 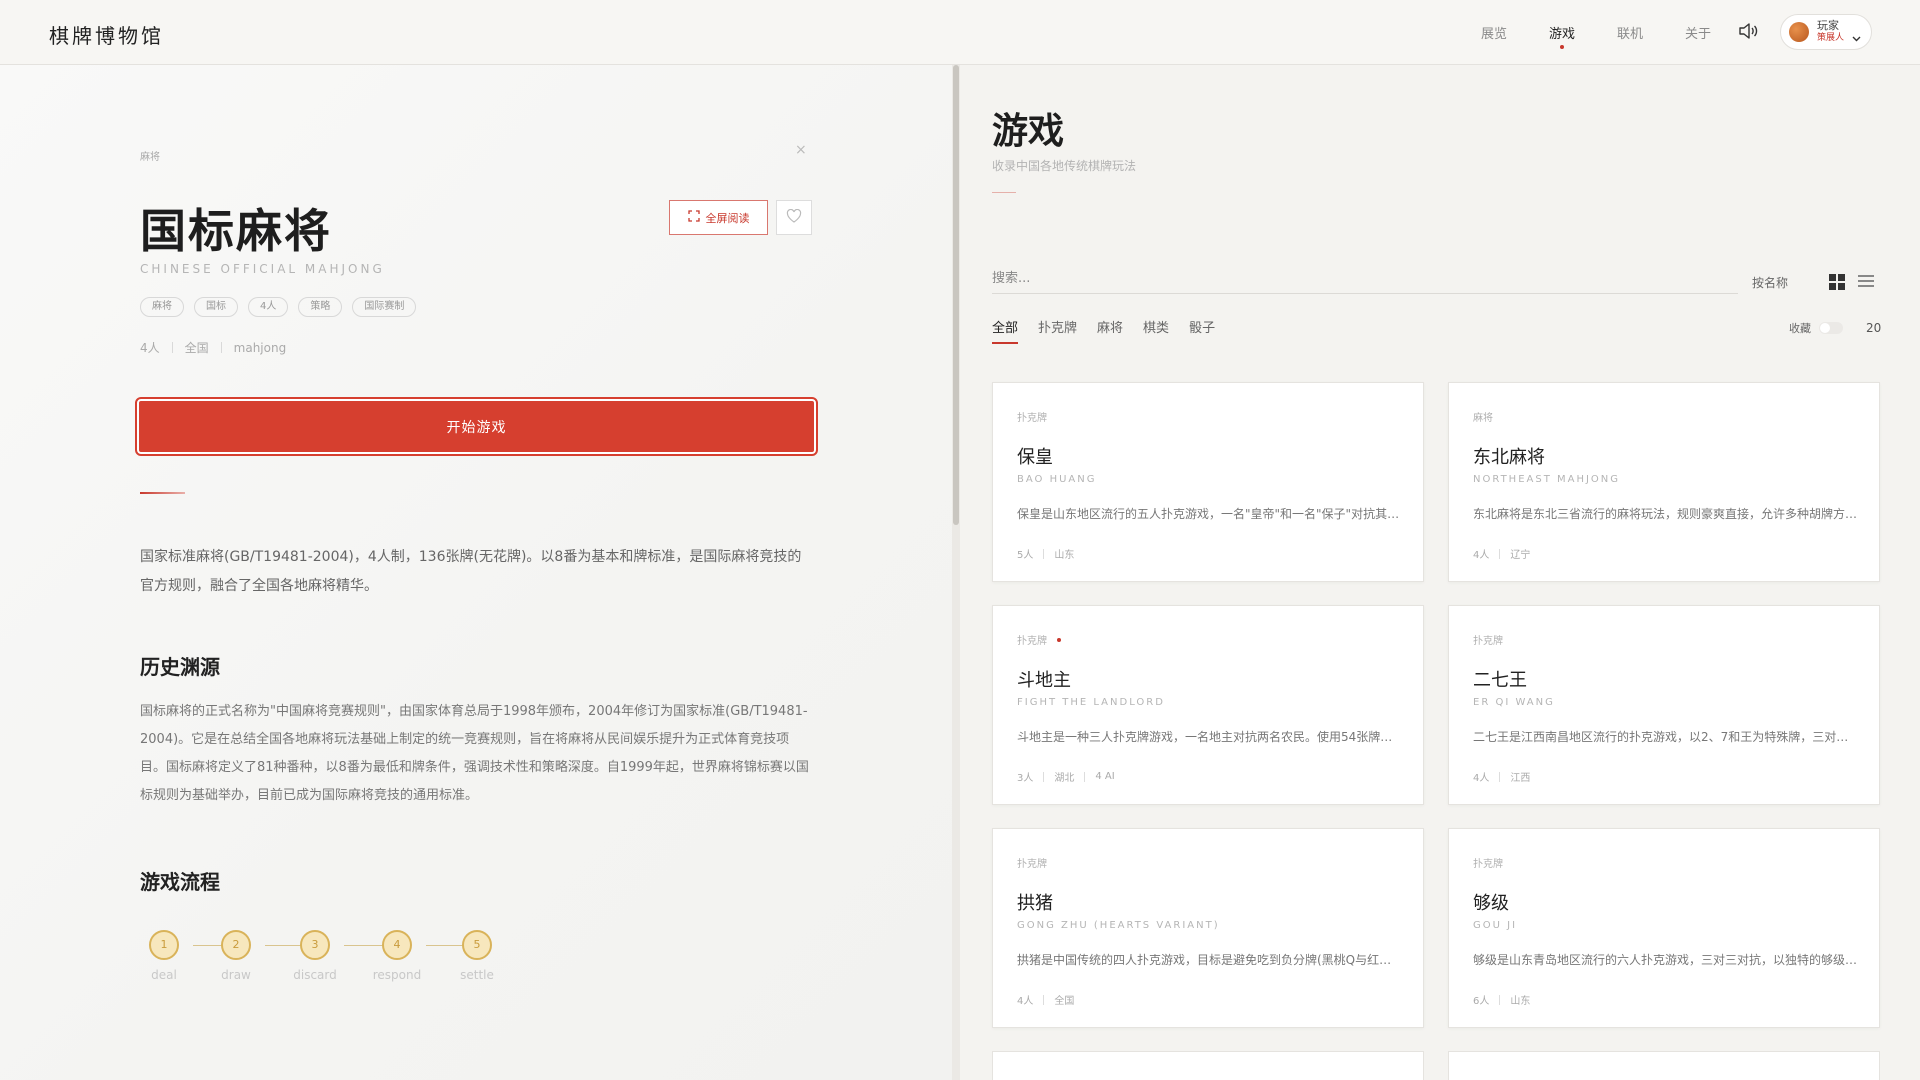 What do you see at coordinates (1509, 457) in the screenshot?
I see `card-title: 东北麻将` at bounding box center [1509, 457].